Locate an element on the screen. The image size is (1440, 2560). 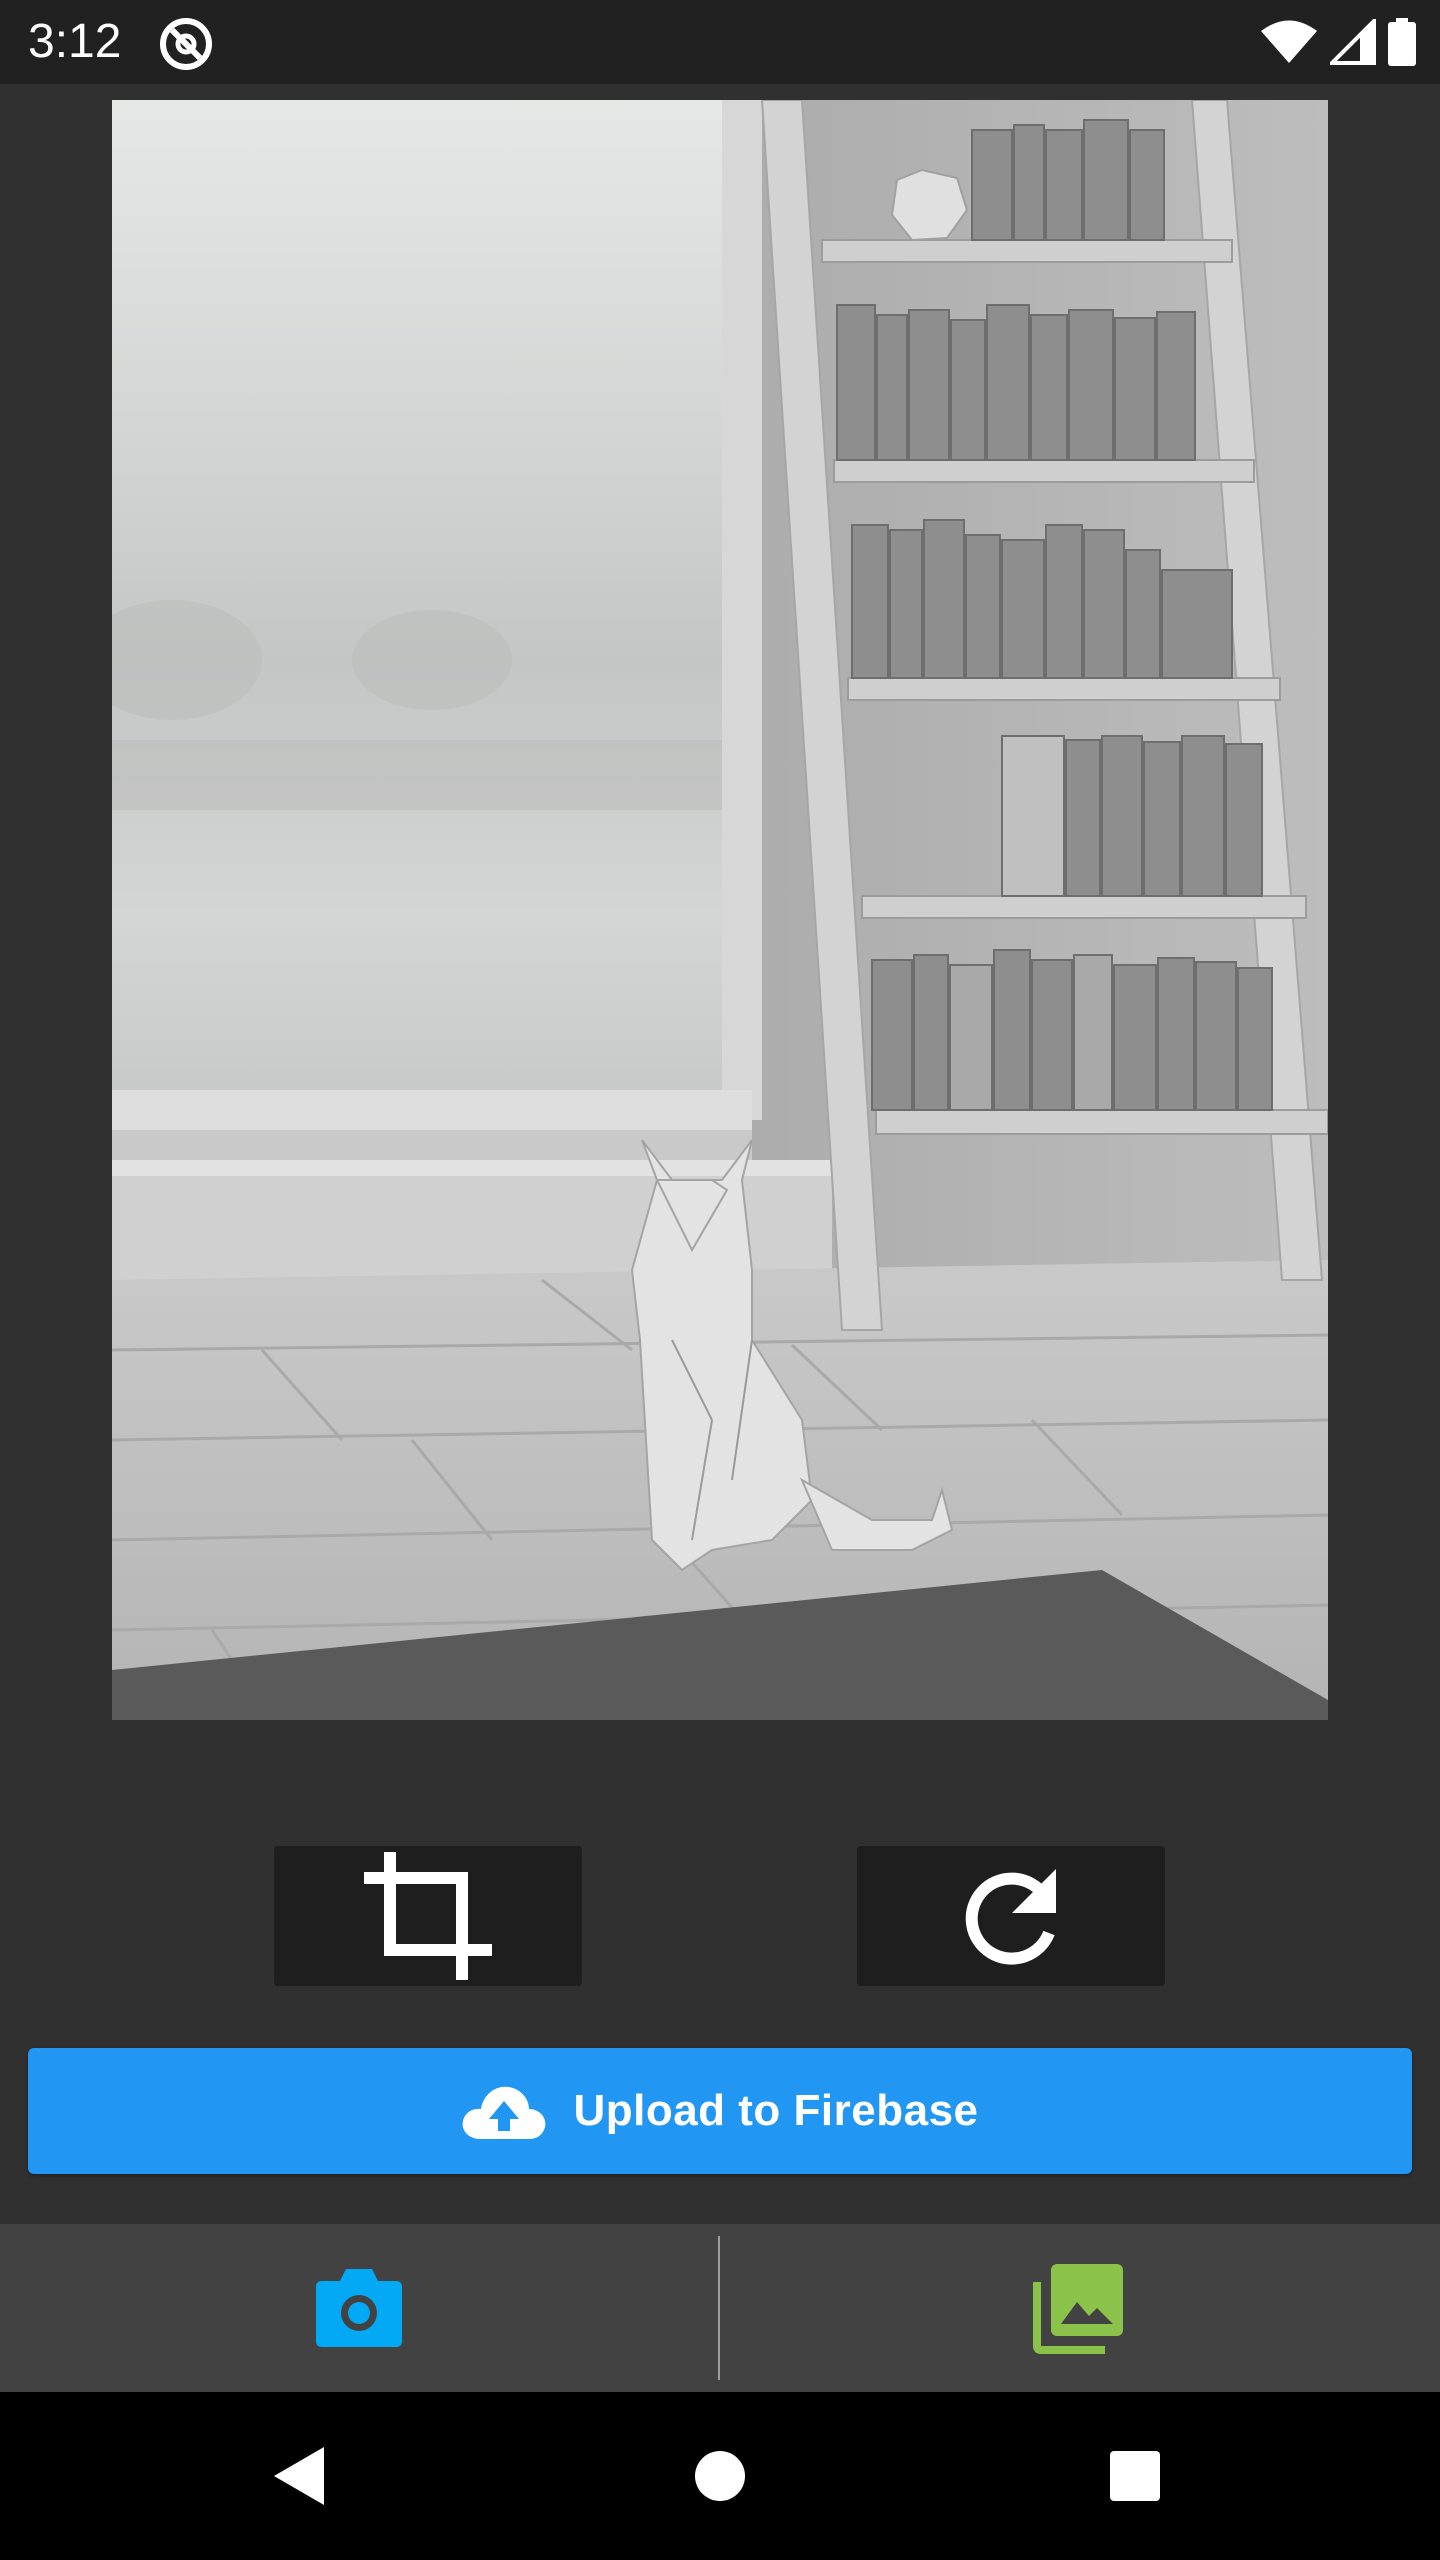
gallery-button is located at coordinates (1079, 2308).